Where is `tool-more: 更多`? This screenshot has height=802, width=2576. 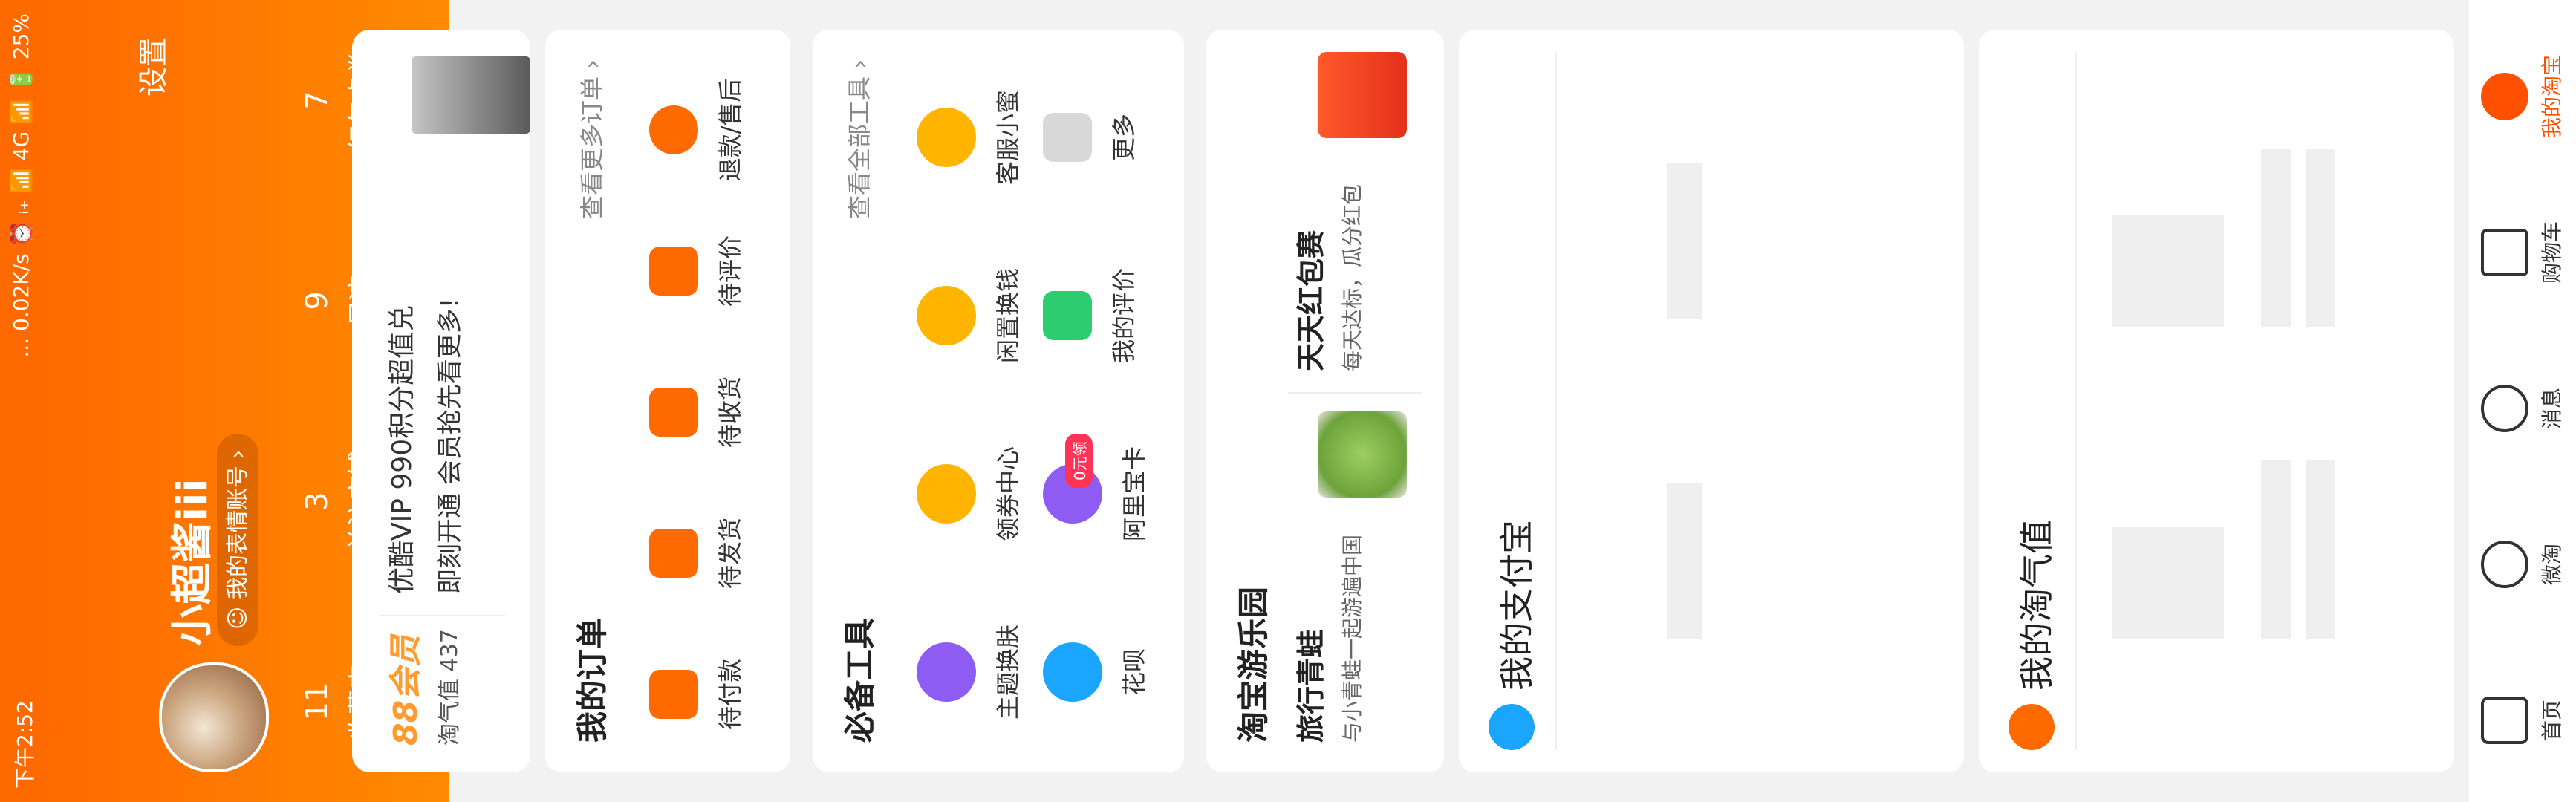
tool-more: 更多 is located at coordinates (1091, 137).